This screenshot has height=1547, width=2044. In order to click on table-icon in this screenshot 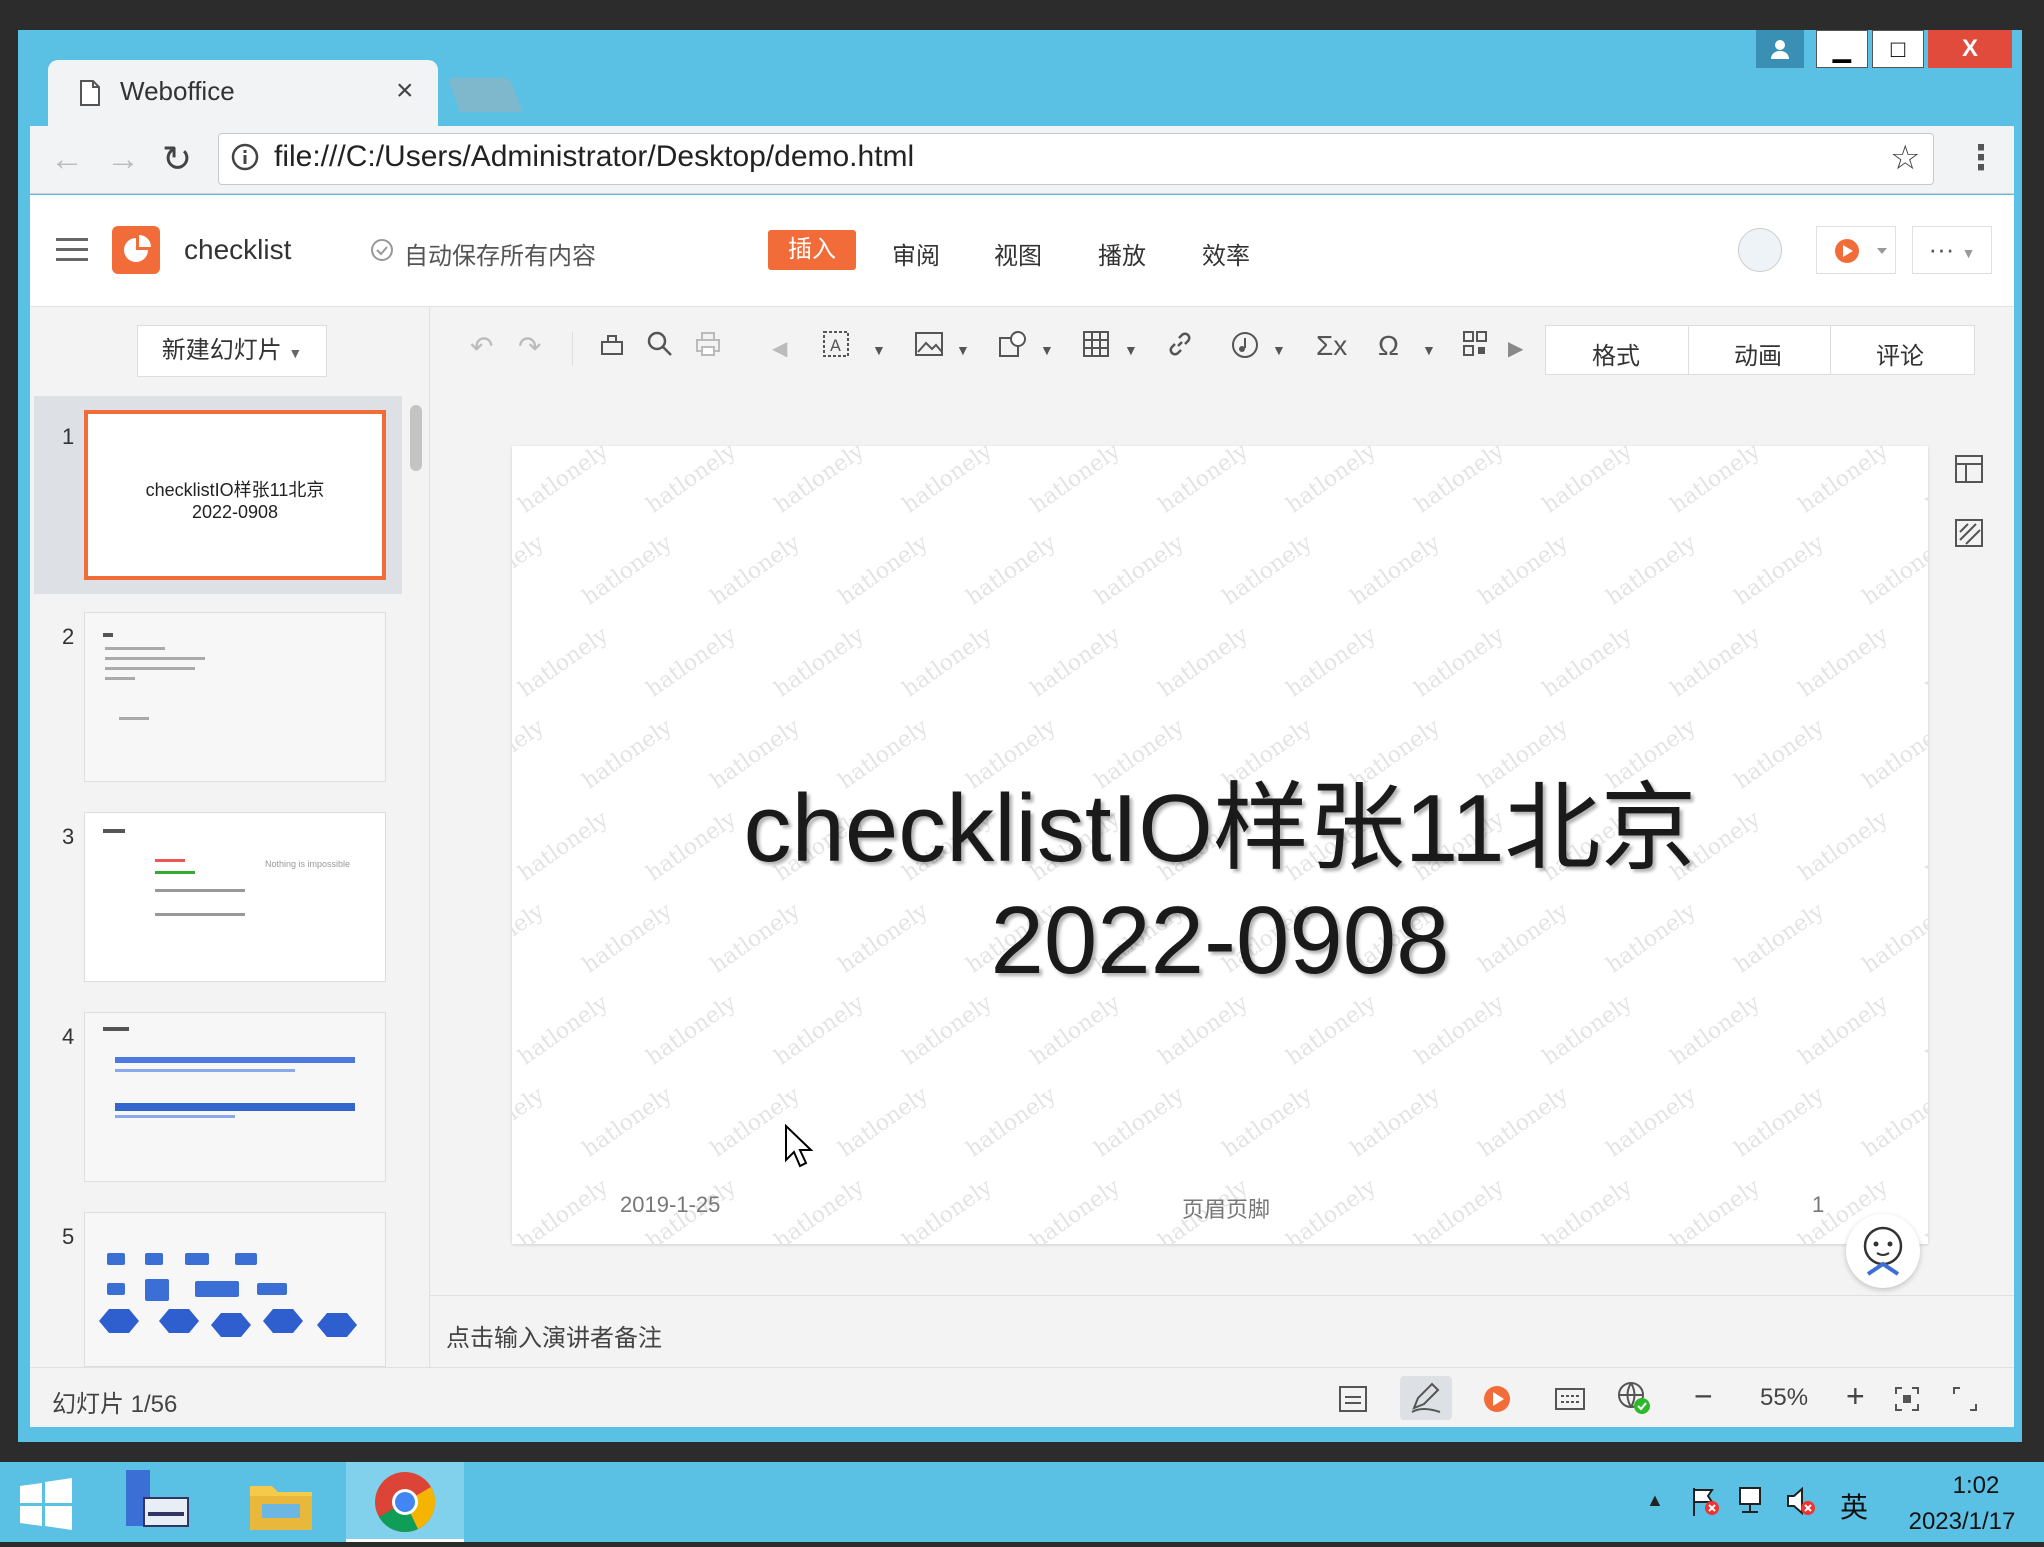, I will do `click(1096, 347)`.